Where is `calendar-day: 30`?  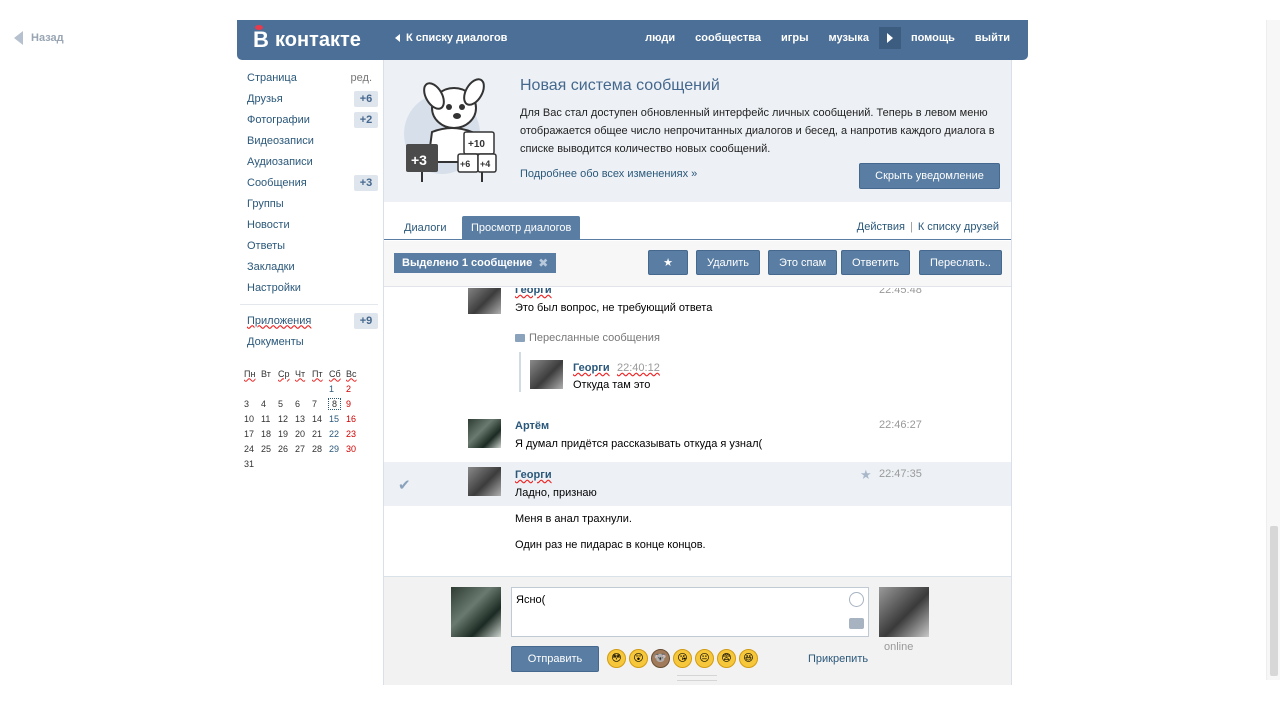 calendar-day: 30 is located at coordinates (354, 449).